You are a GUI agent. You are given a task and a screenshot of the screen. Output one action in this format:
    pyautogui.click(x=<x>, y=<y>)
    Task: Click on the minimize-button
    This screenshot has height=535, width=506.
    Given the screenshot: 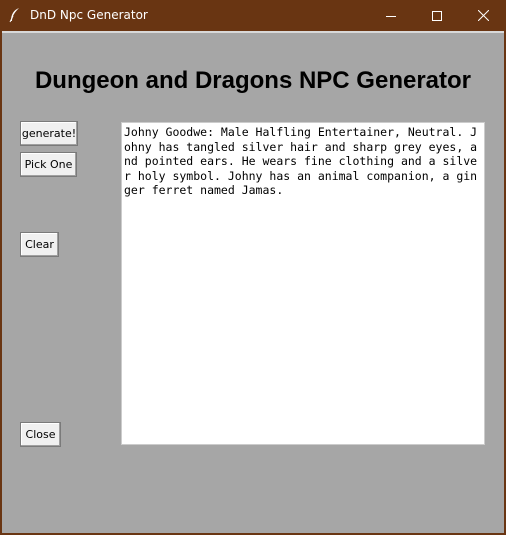 What is the action you would take?
    pyautogui.click(x=391, y=15)
    